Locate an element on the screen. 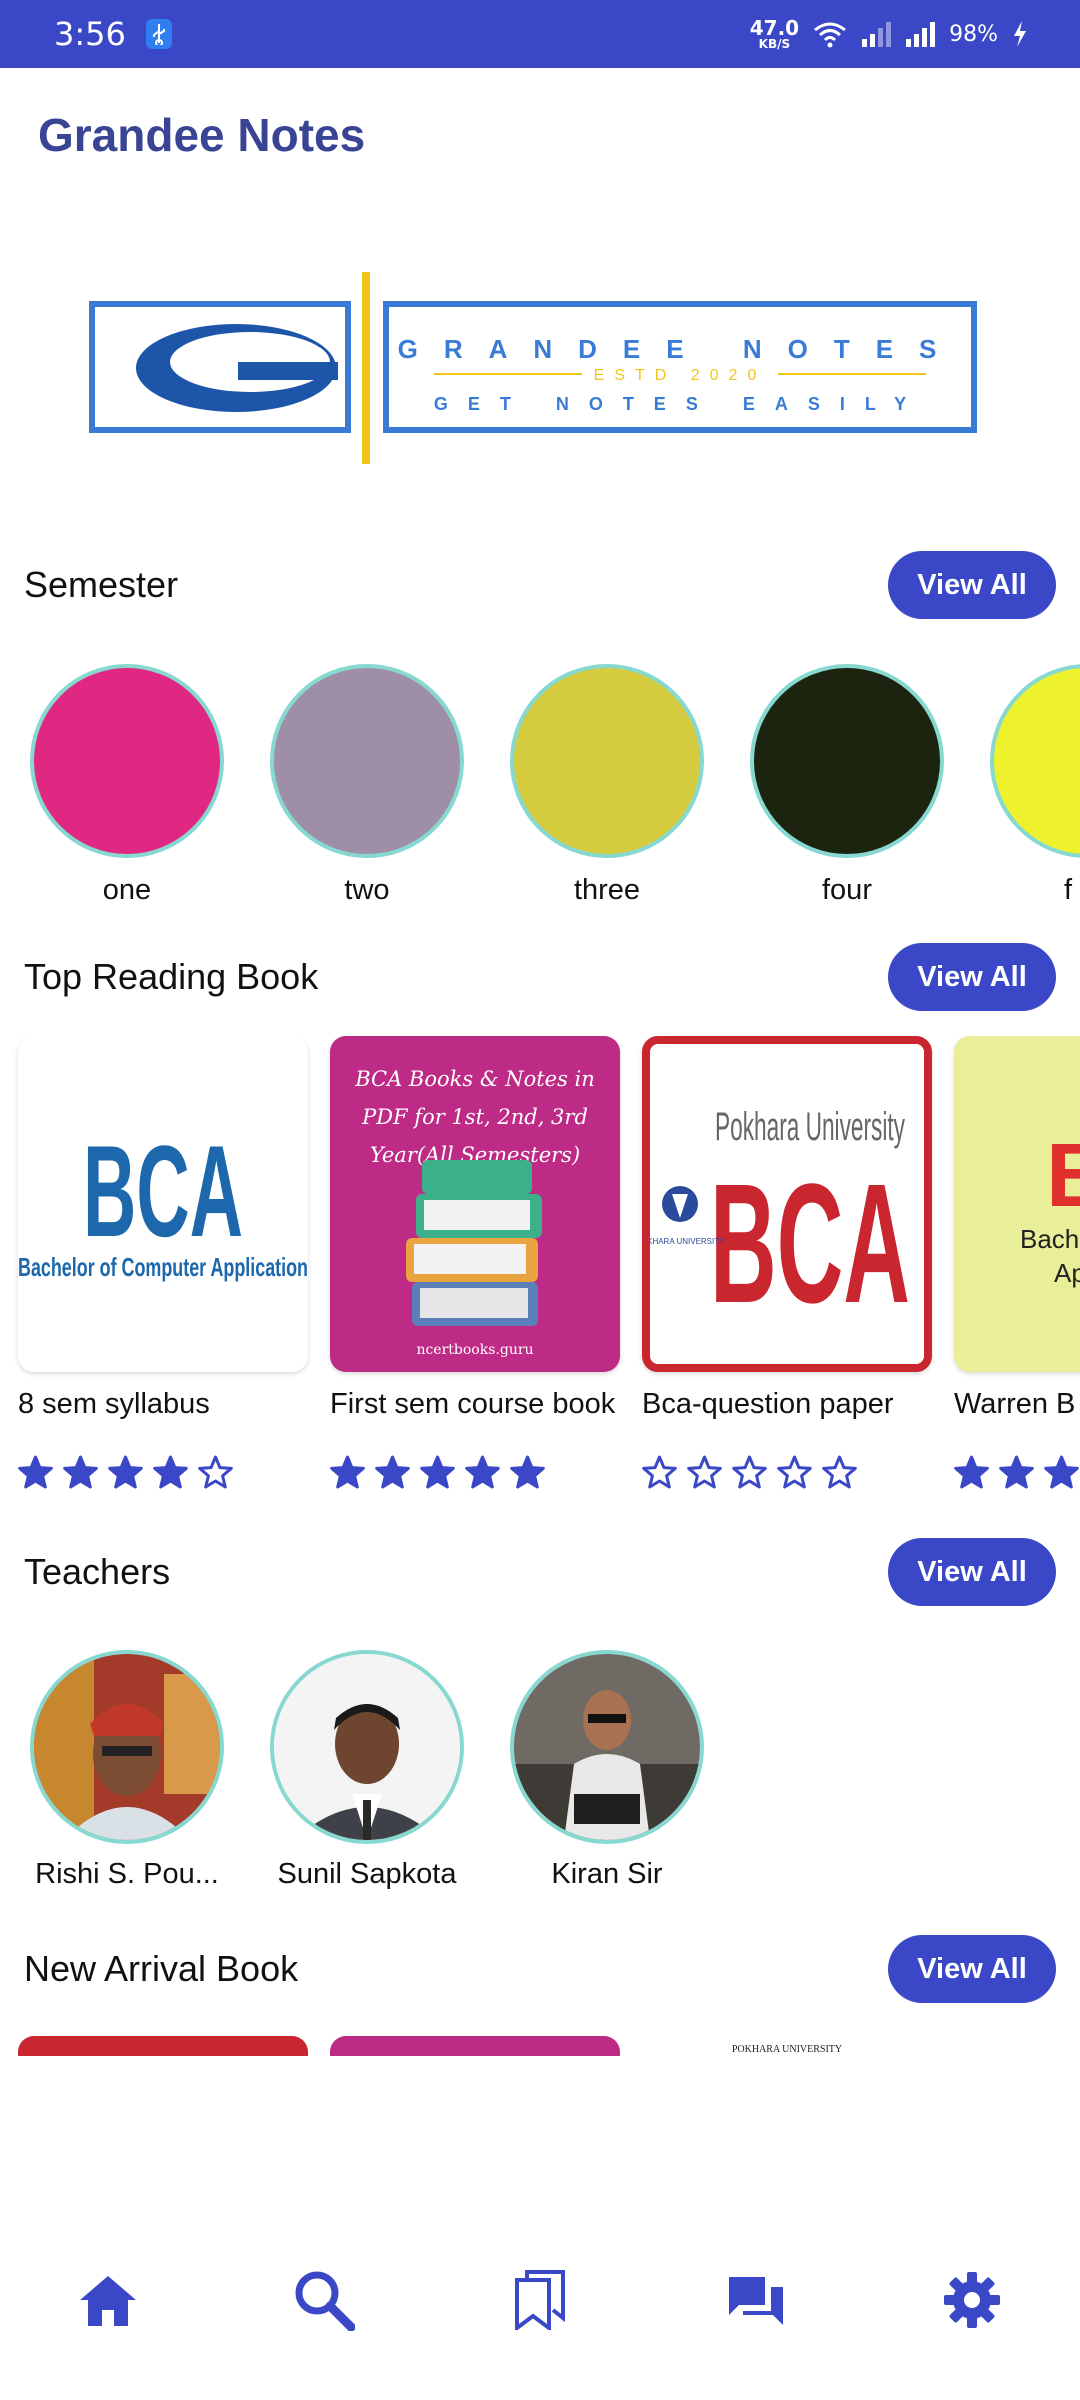 The image size is (1080, 2400). teacher-item: Kiran Sir is located at coordinates (607, 1770).